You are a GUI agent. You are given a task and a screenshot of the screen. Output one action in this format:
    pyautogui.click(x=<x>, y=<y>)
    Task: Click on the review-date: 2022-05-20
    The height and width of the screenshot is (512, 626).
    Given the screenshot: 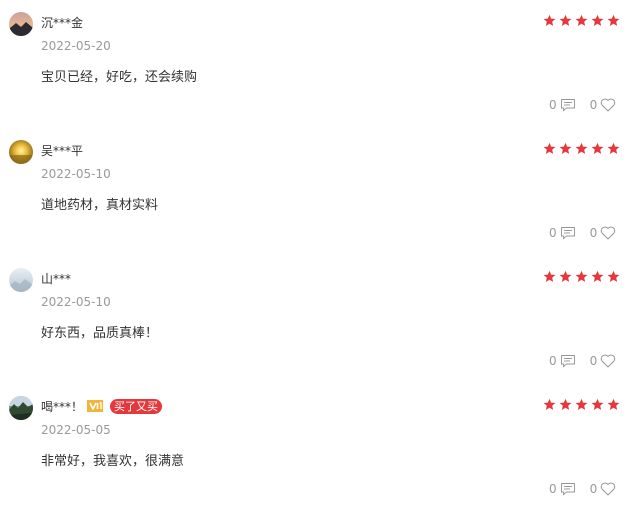 What is the action you would take?
    pyautogui.click(x=76, y=46)
    